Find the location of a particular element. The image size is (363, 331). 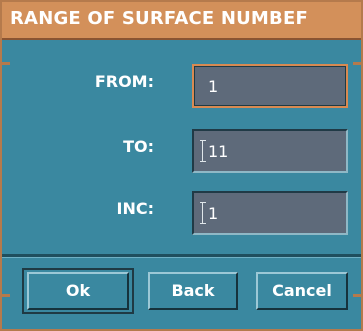

from-field: 1 is located at coordinates (270, 86).